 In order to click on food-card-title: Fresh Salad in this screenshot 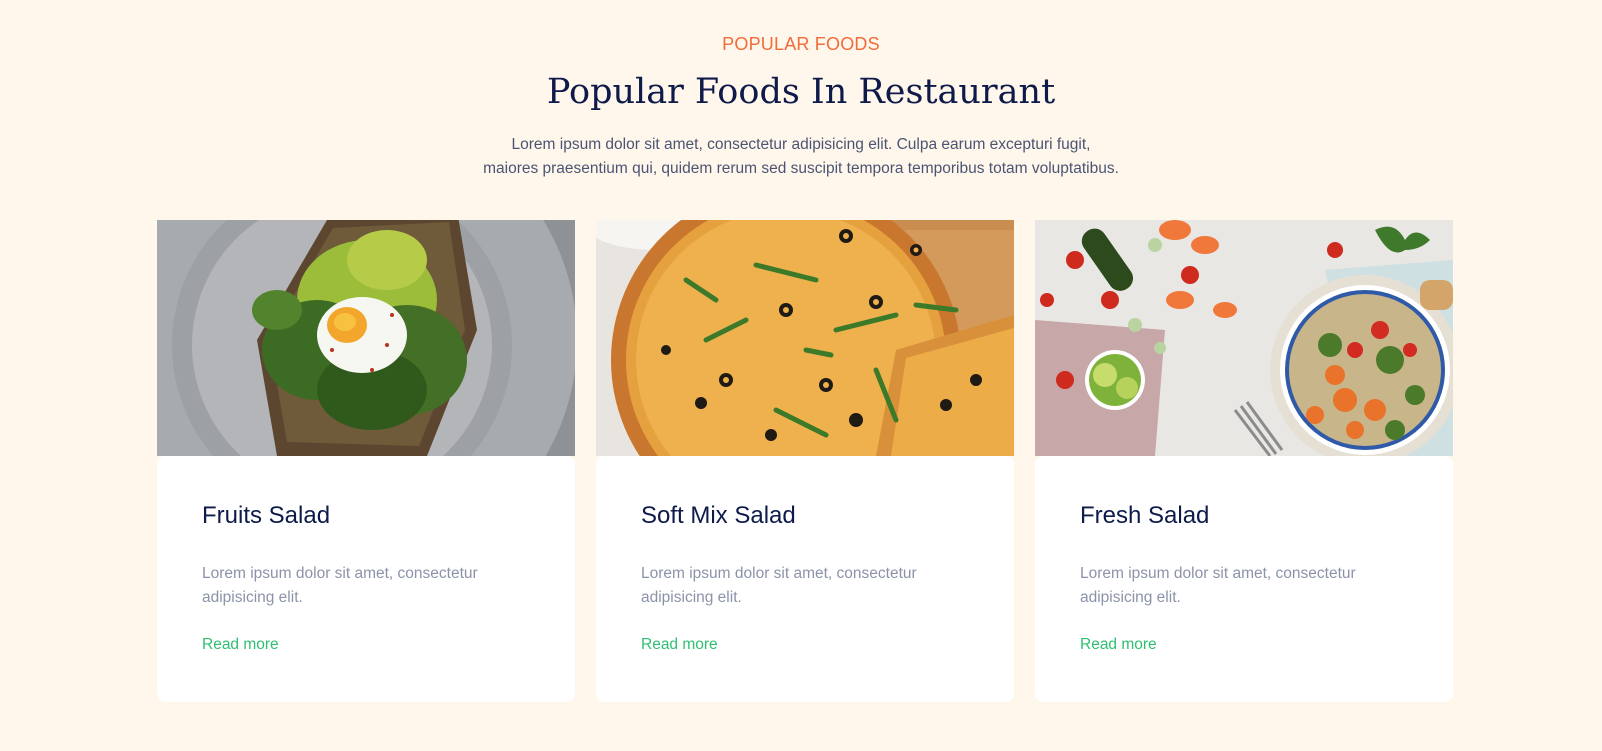, I will do `click(1145, 515)`.